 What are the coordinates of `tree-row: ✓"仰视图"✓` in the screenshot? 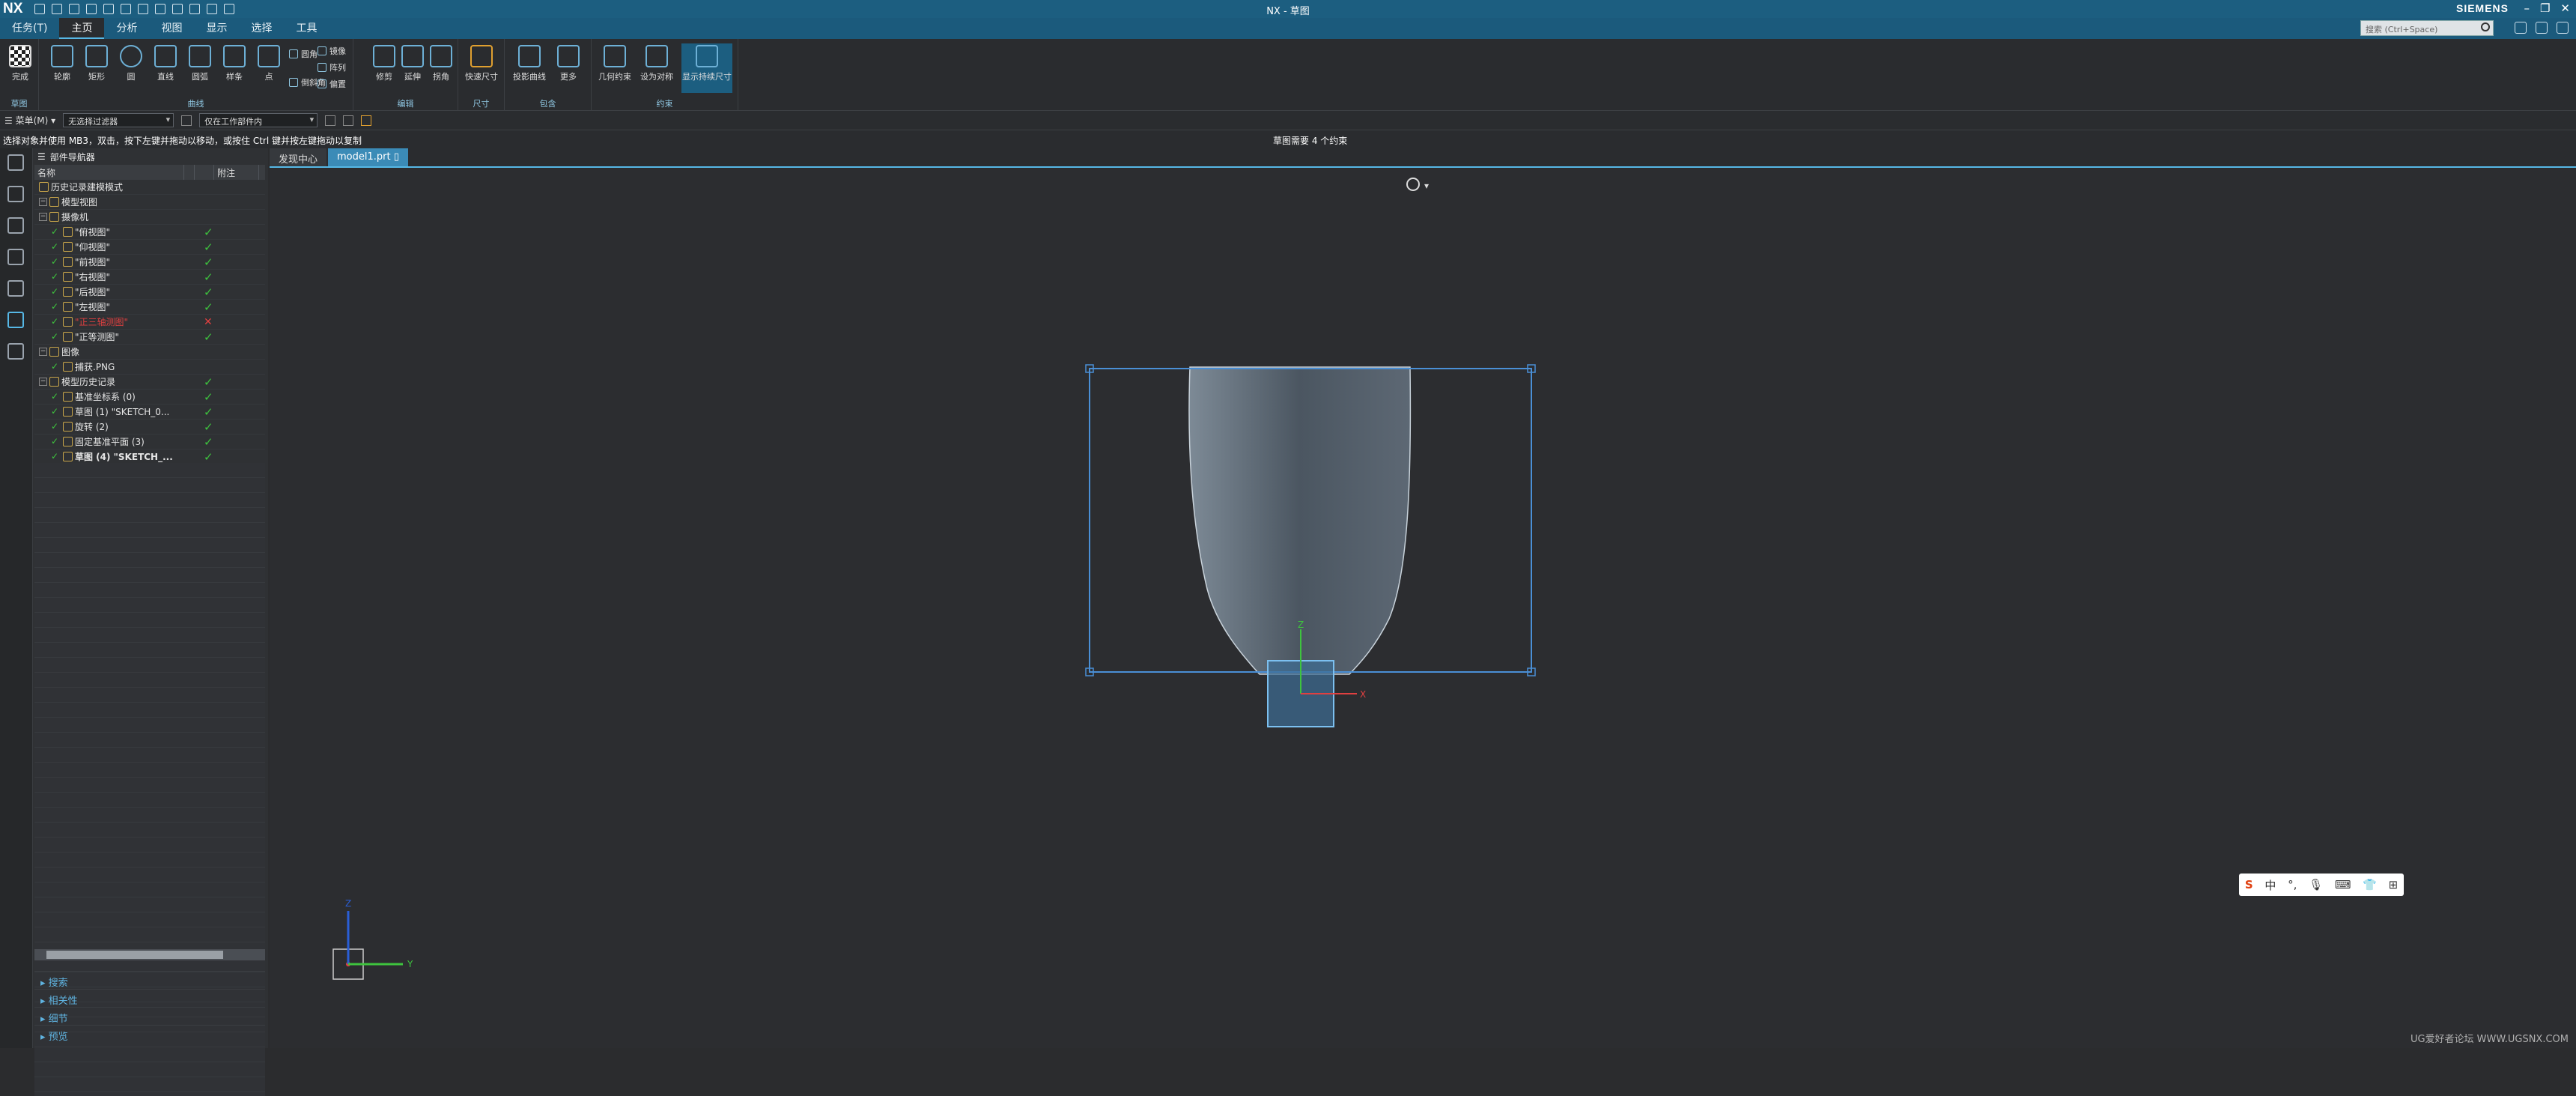 It's located at (149, 248).